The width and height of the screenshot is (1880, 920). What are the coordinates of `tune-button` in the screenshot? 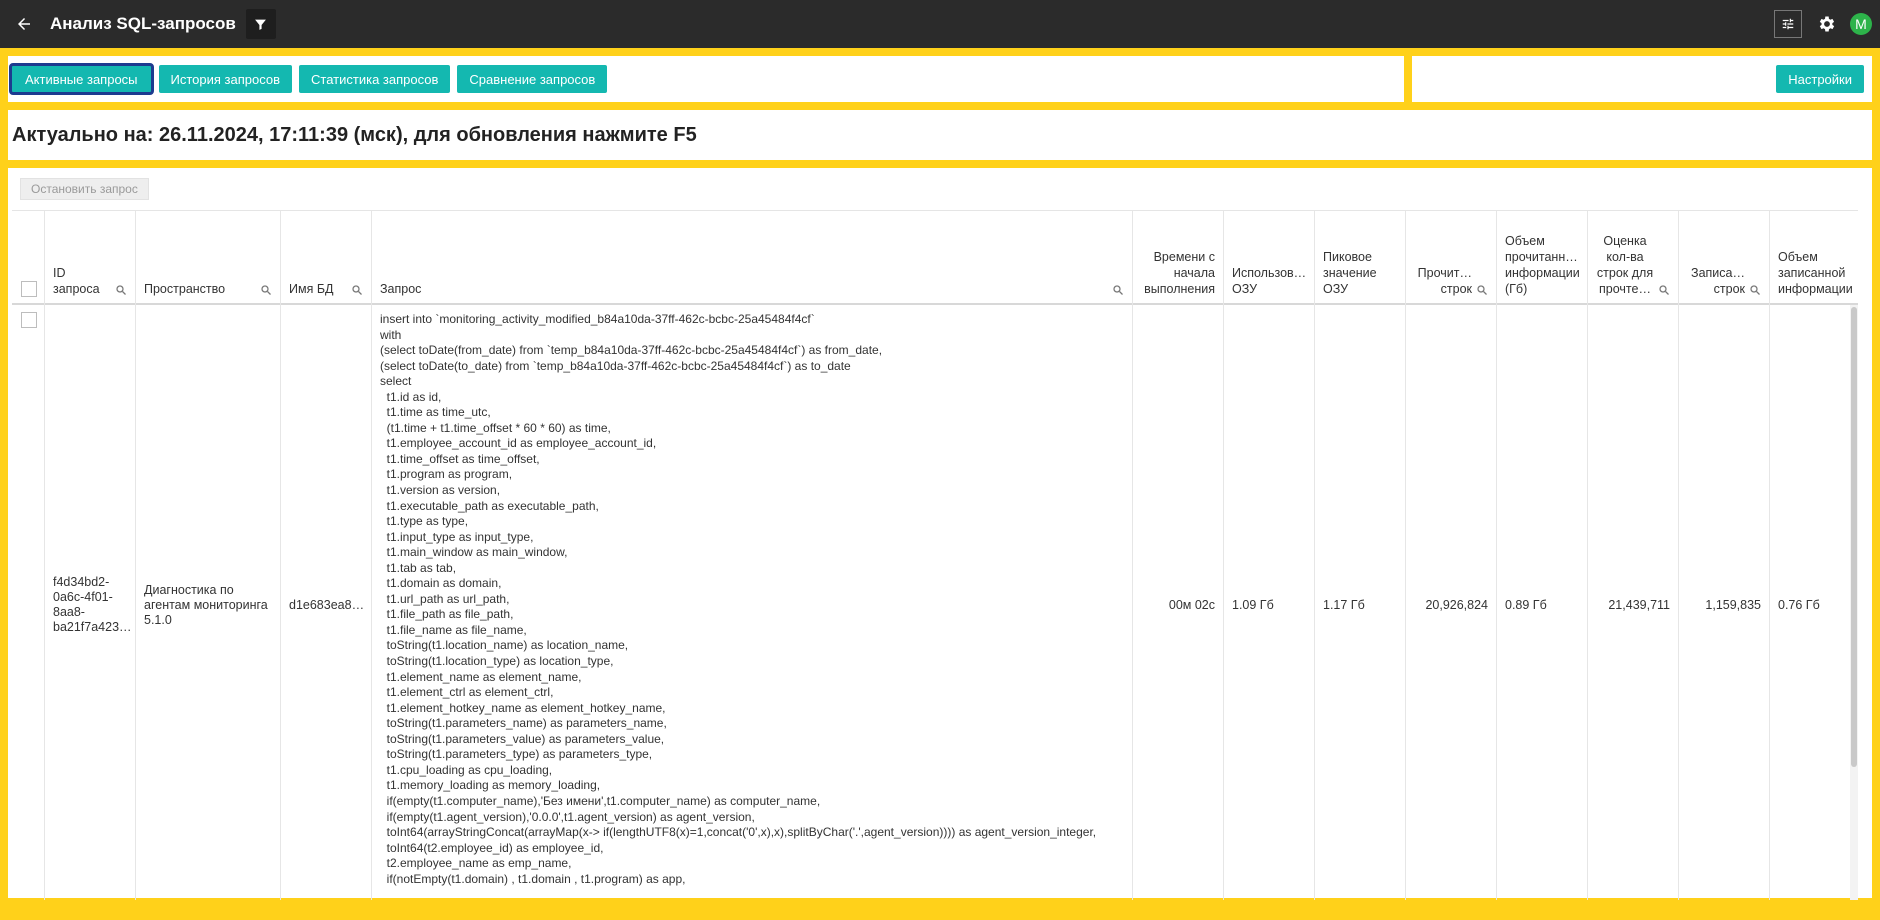 It's located at (1788, 24).